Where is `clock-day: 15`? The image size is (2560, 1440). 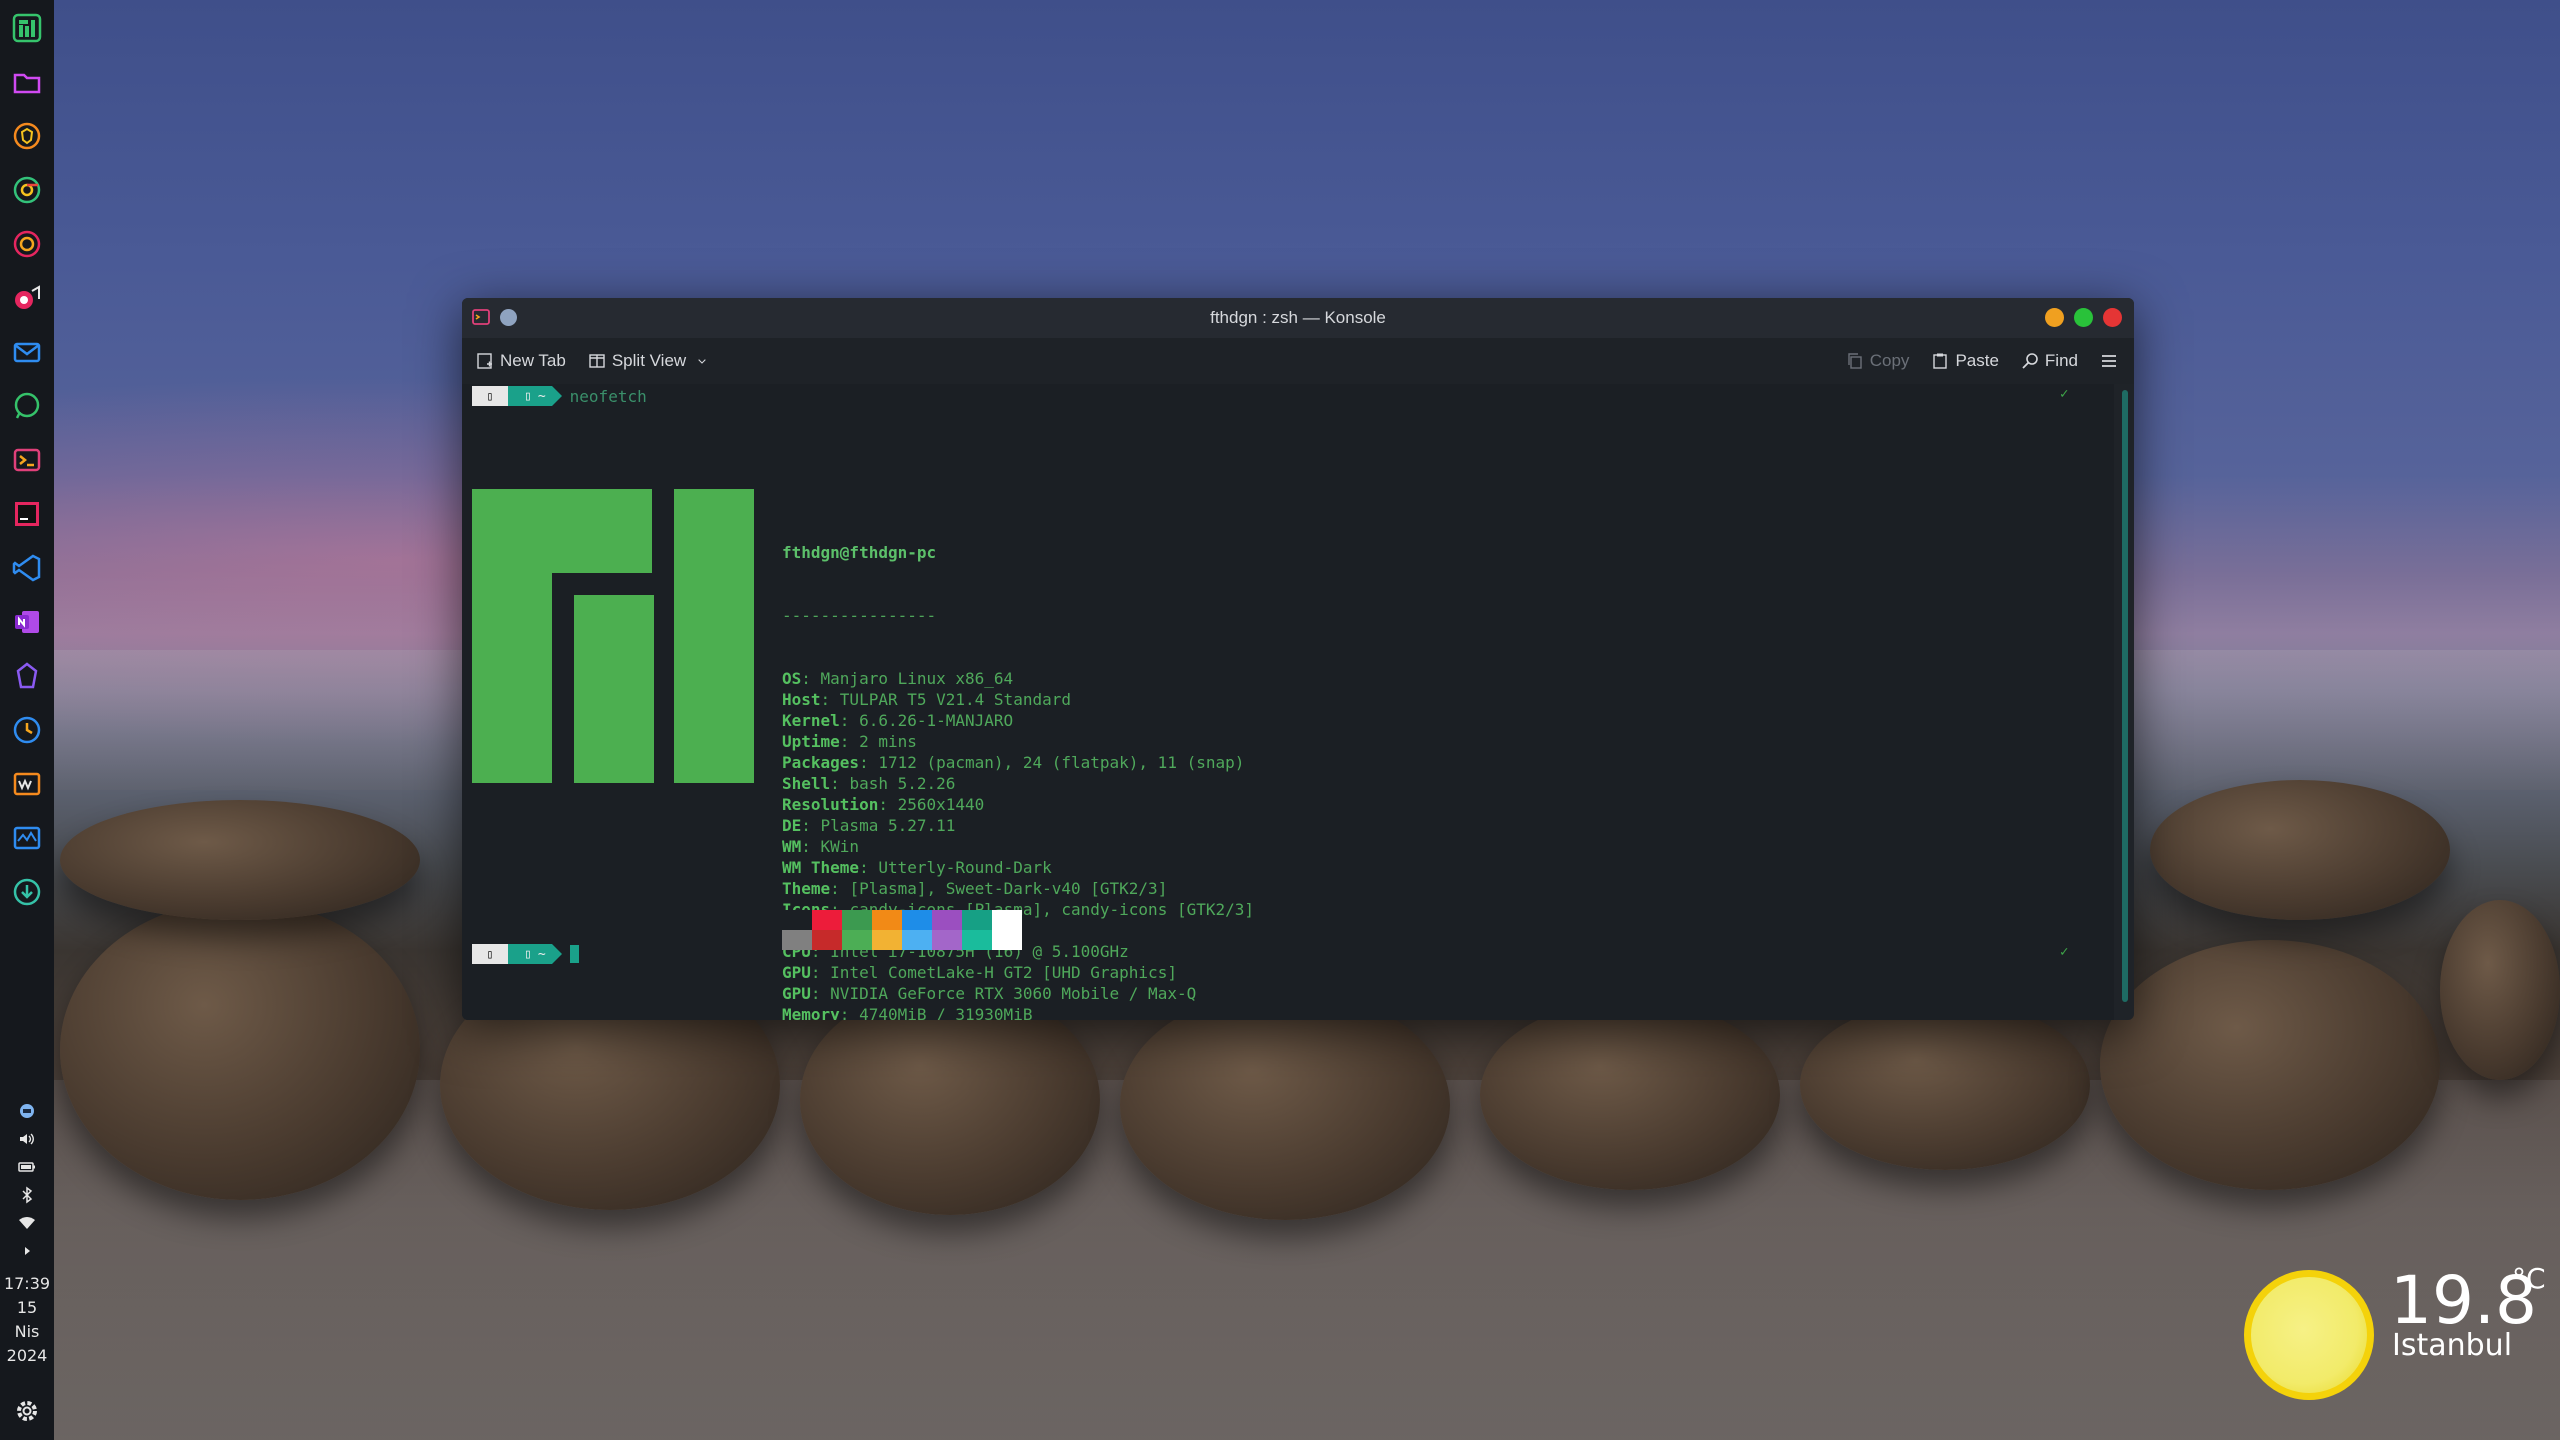
clock-day: 15 is located at coordinates (27, 1307).